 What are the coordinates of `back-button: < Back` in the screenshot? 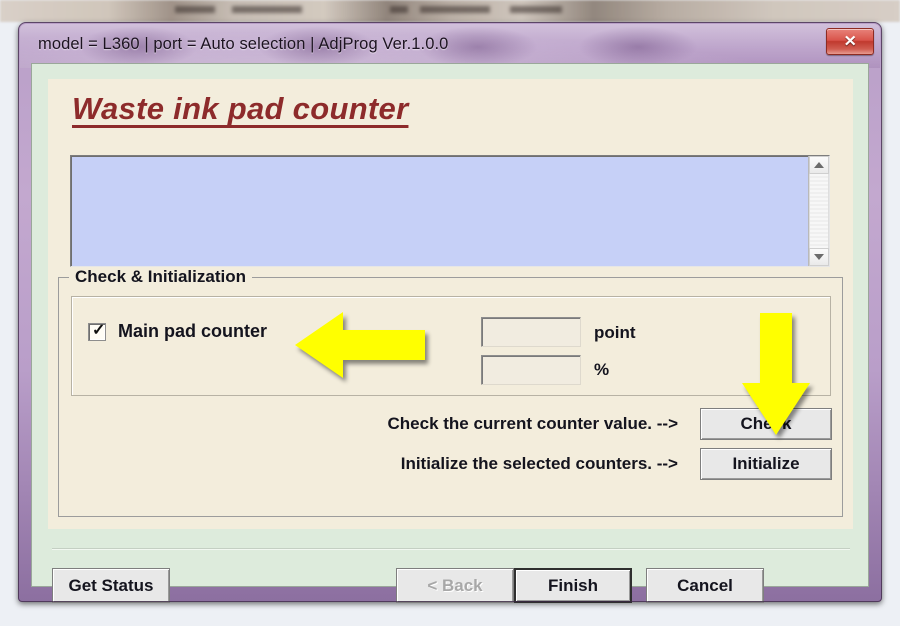 It's located at (455, 585).